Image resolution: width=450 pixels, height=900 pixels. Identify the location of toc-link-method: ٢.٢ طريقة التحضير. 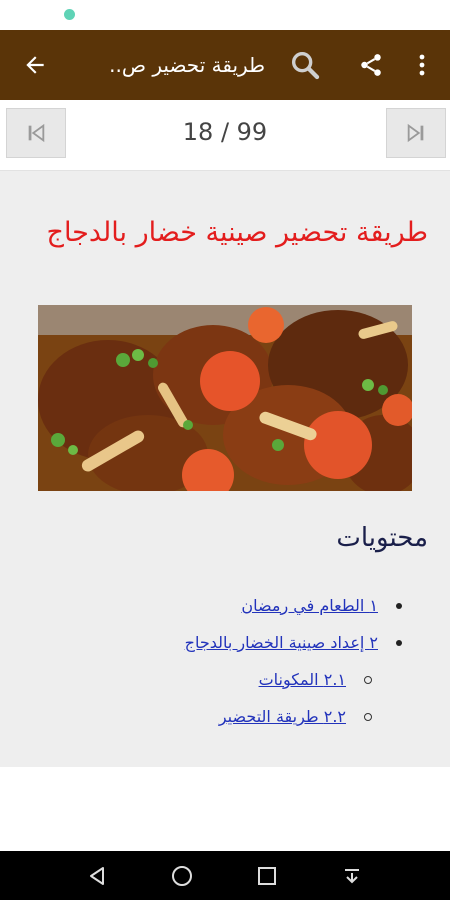
(282, 716).